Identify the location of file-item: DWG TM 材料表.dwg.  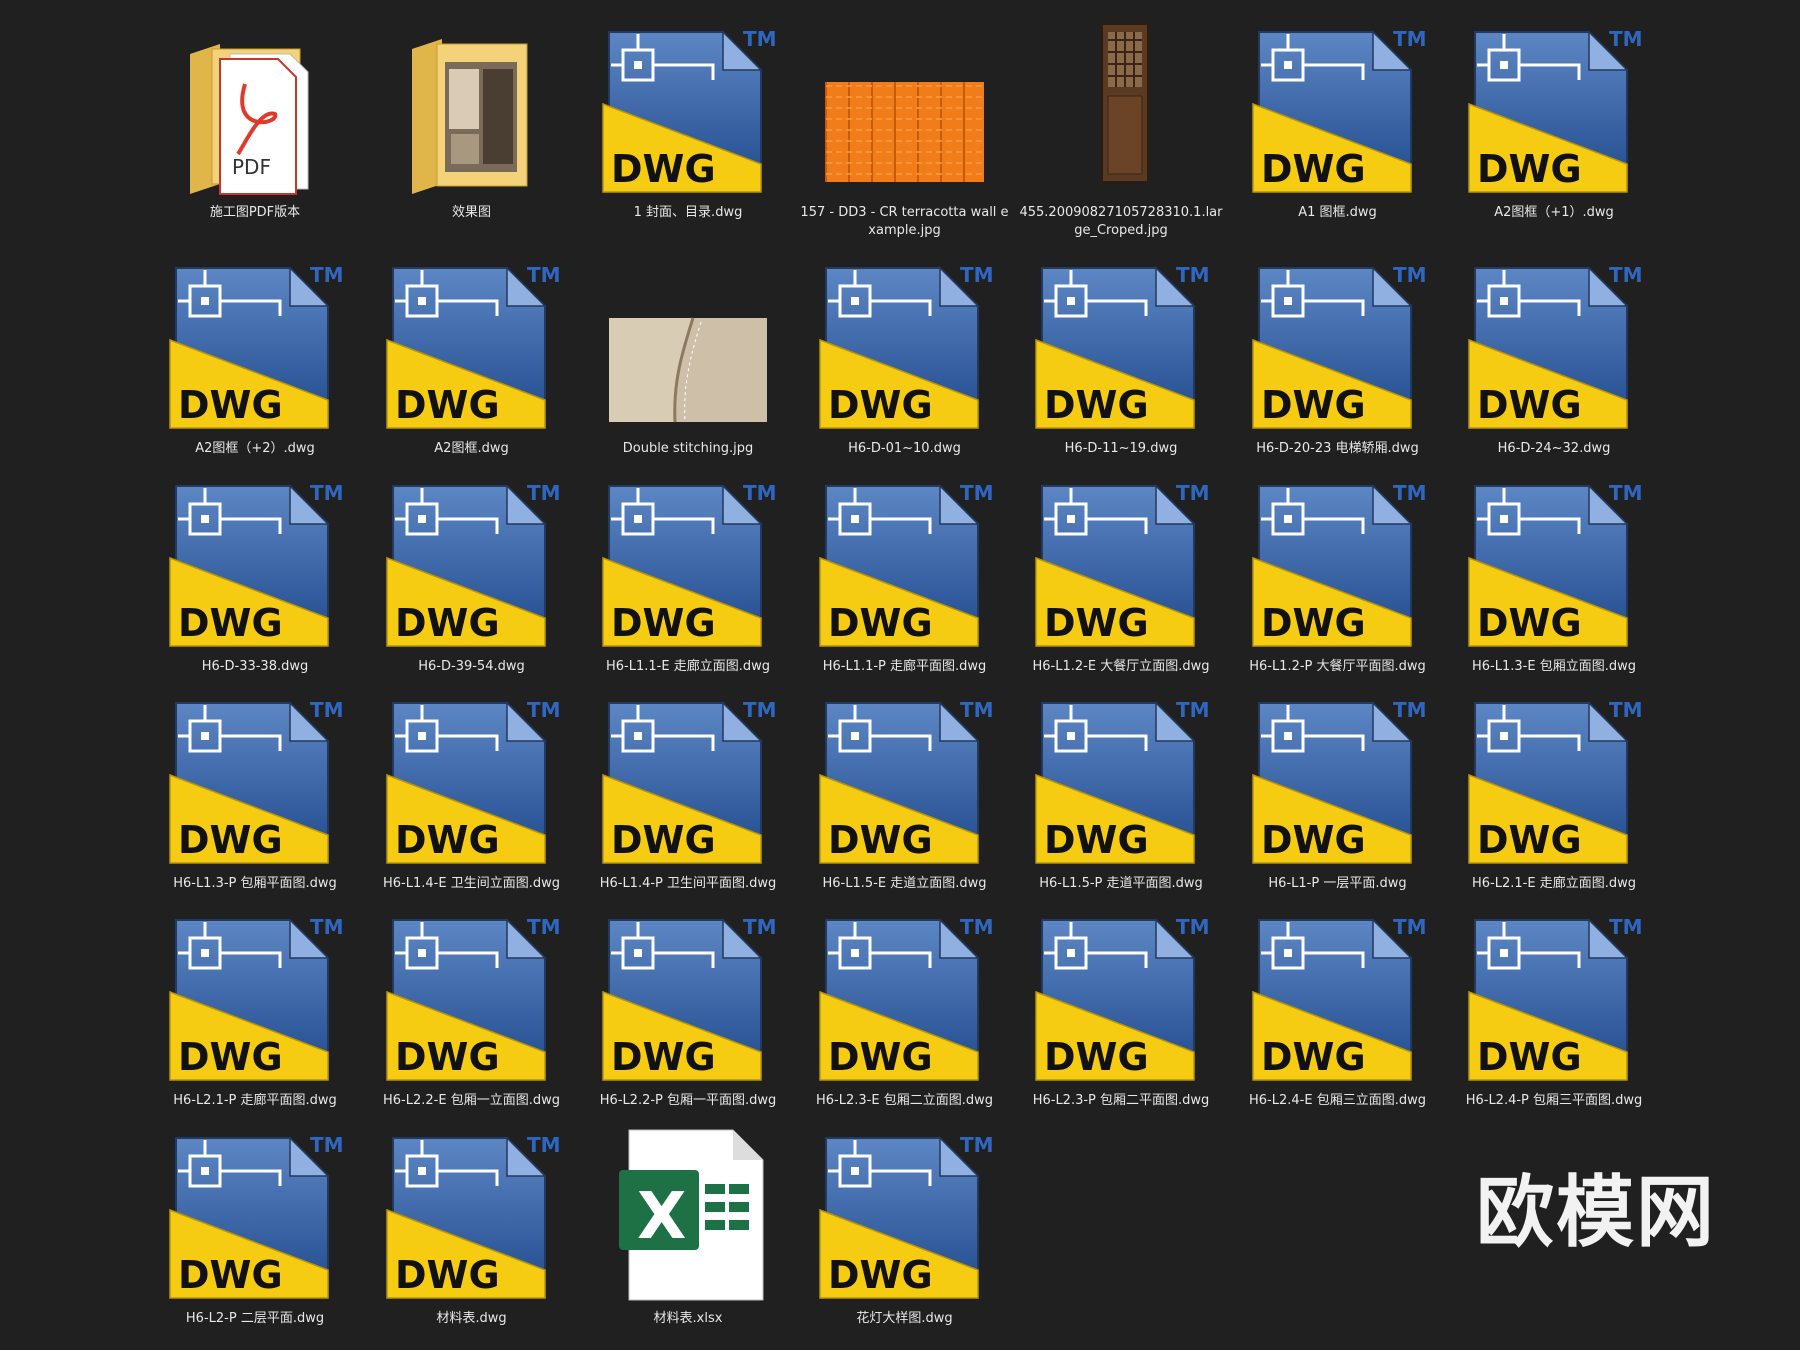
(472, 1235).